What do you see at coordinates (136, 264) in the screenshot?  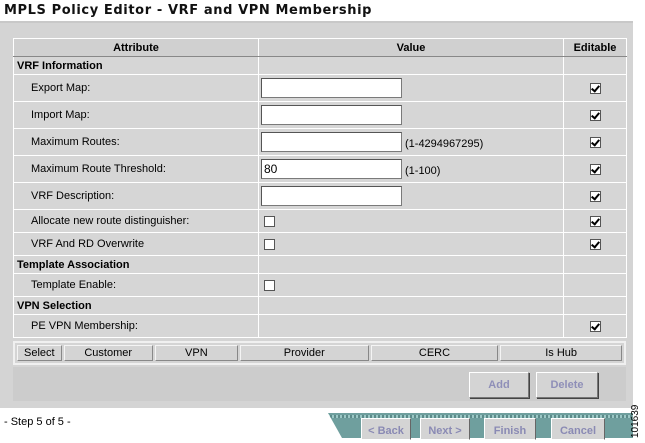 I see `section-label: Template Association` at bounding box center [136, 264].